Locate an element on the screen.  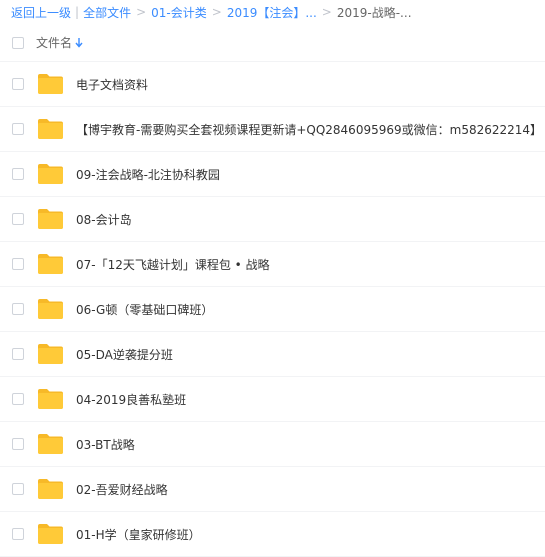
file-name-link: 08-会计岛 is located at coordinates (104, 219).